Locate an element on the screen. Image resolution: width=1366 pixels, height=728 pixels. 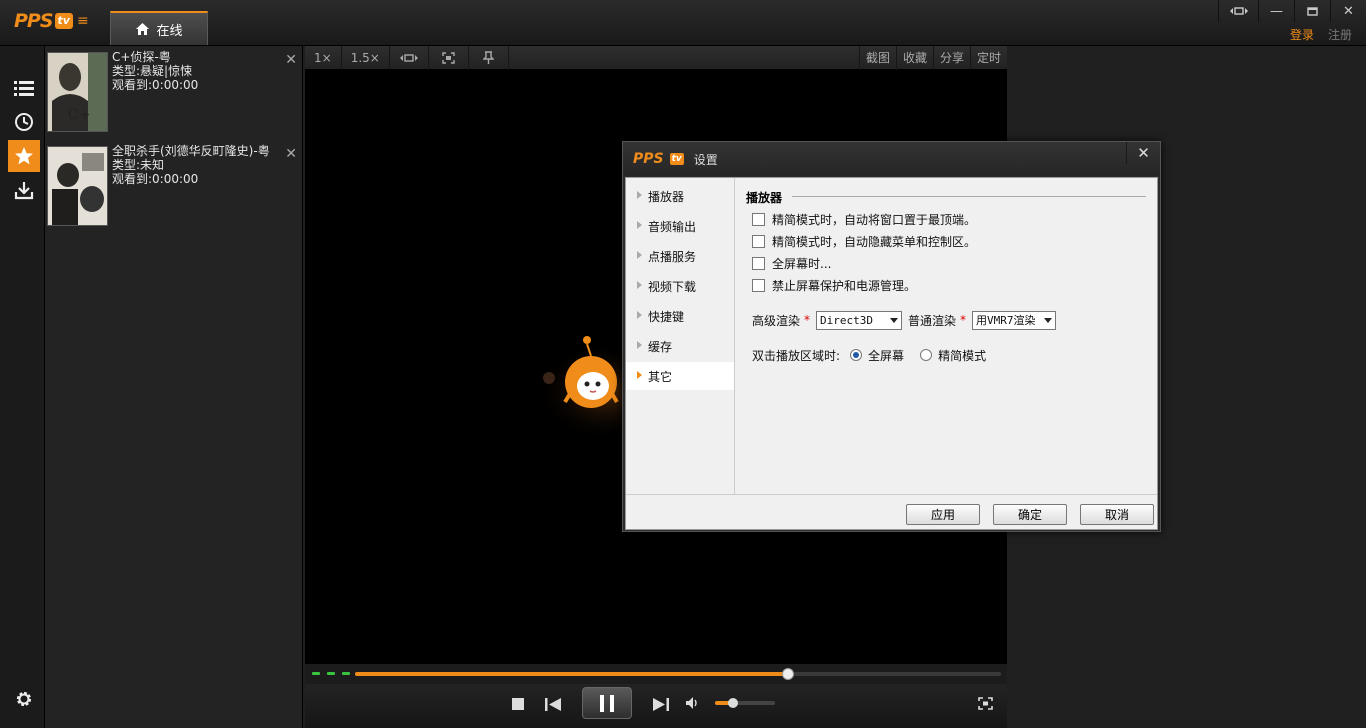
mute-button is located at coordinates (693, 703).